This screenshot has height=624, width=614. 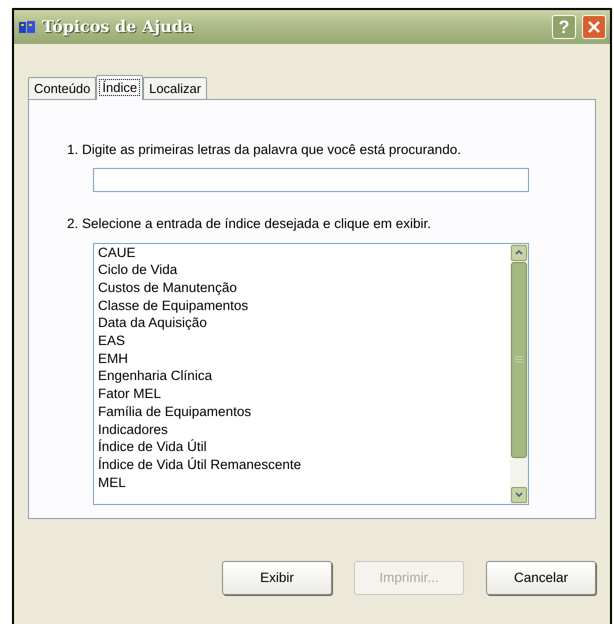 I want to click on list-item: CAUE, so click(x=304, y=253).